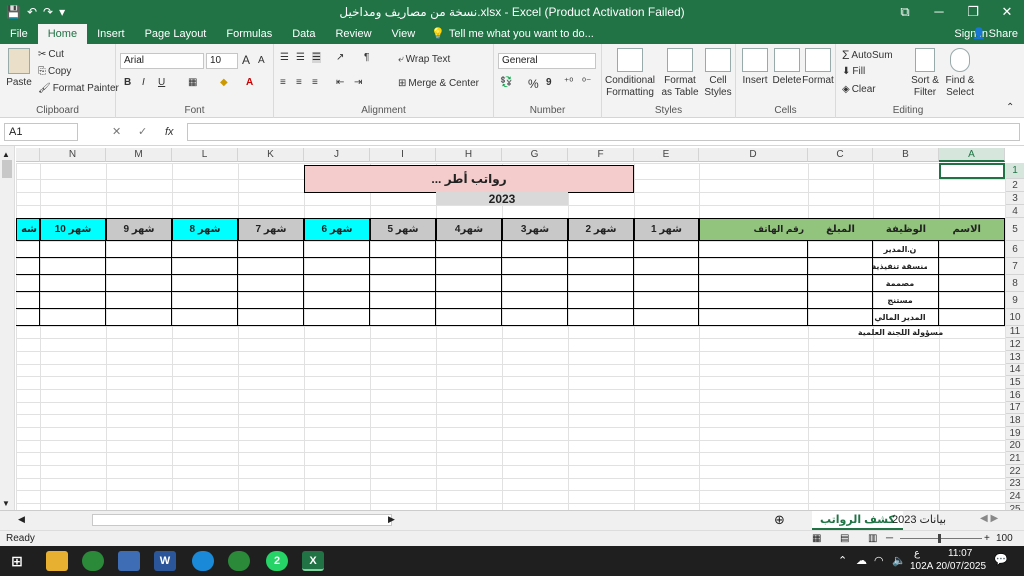 The image size is (1024, 576). I want to click on row-header-7: 7, so click(1014, 266).